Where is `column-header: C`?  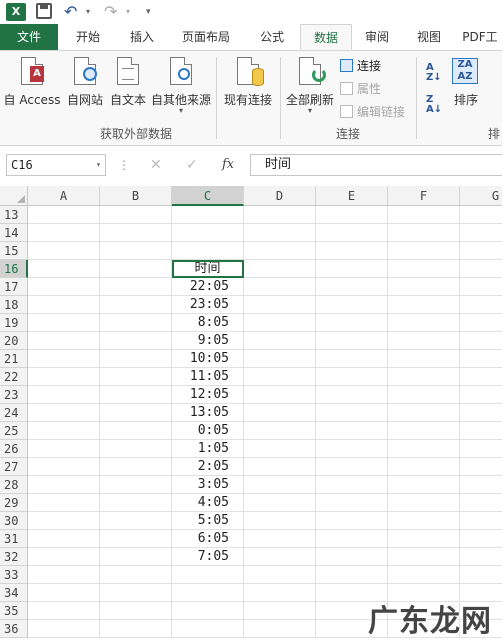 column-header: C is located at coordinates (208, 196).